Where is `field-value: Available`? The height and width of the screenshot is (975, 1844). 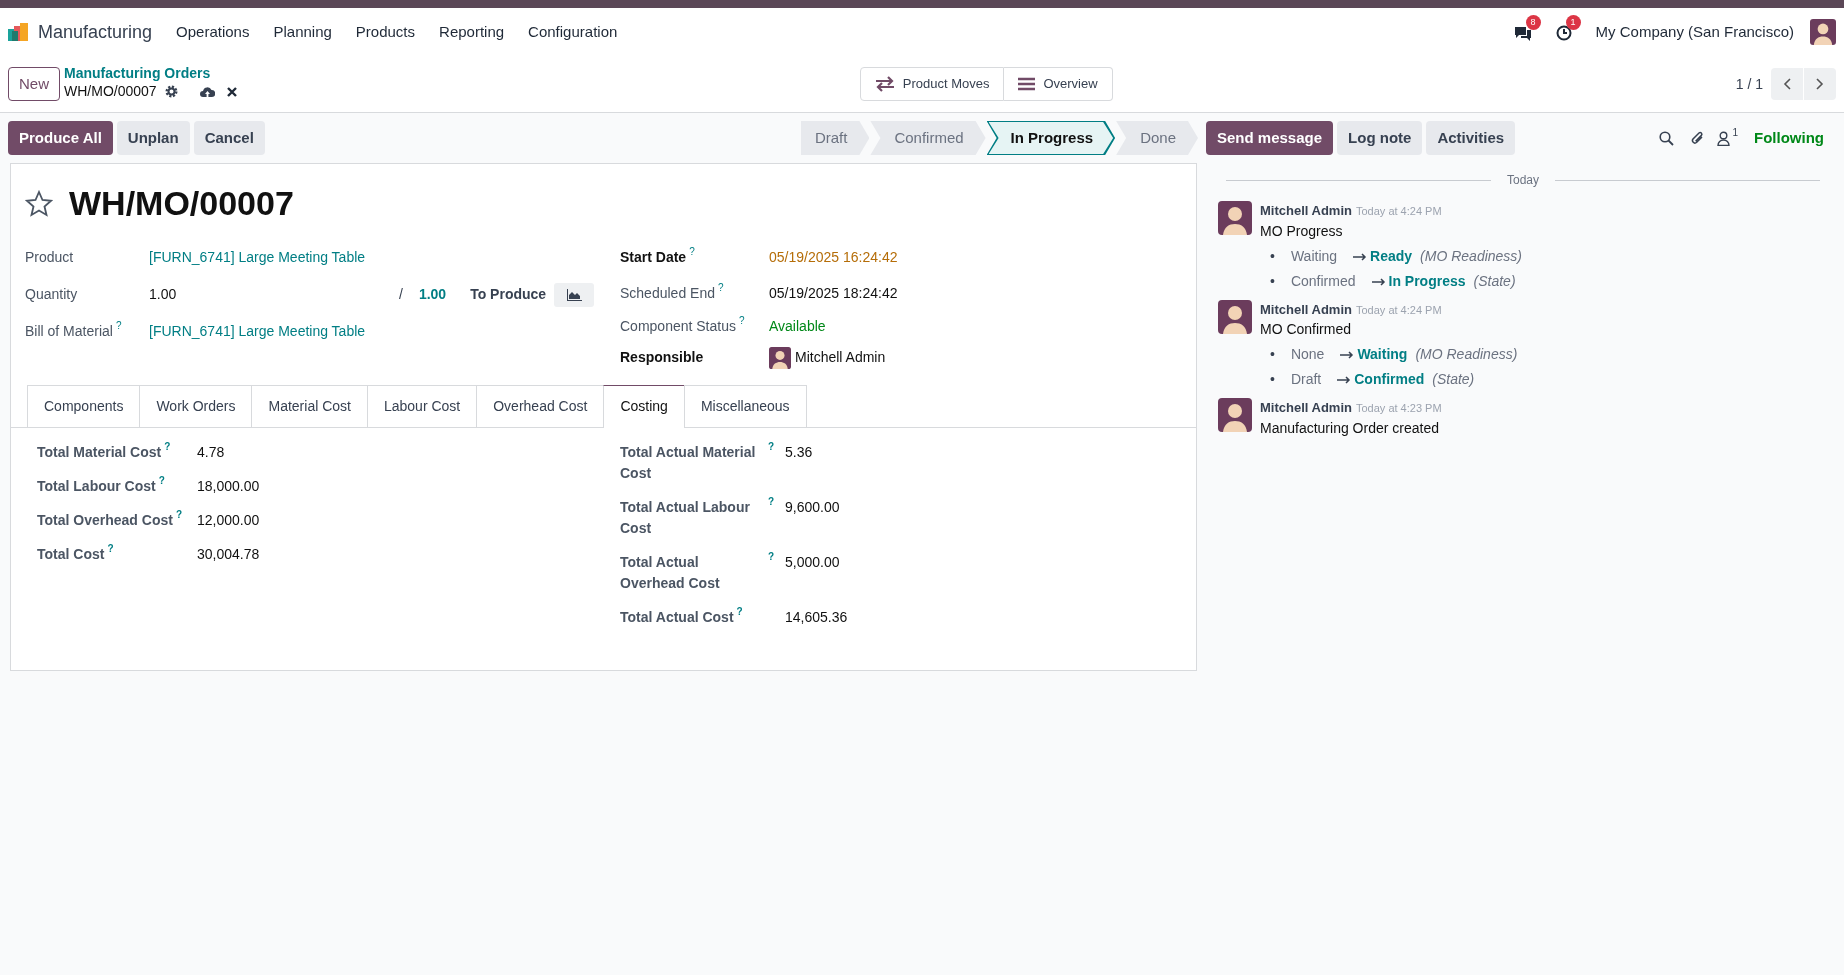
field-value: Available is located at coordinates (797, 326).